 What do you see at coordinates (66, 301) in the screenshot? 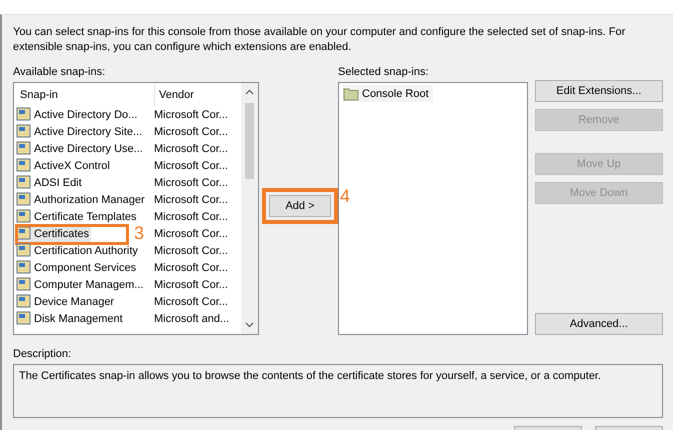
I see `snap-in-item: Device Manager` at bounding box center [66, 301].